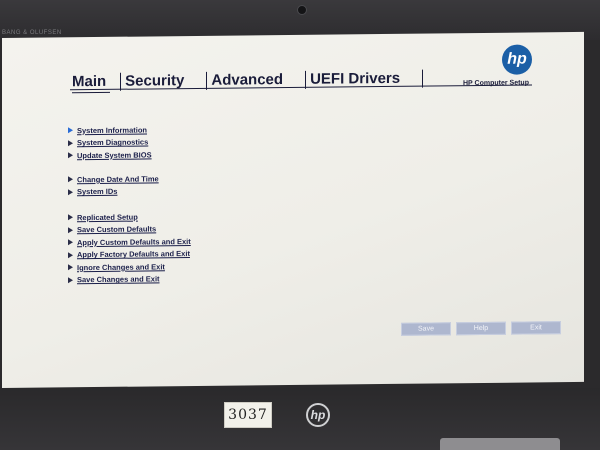 This screenshot has width=600, height=450. I want to click on menu-item-system-information: System Information, so click(110, 129).